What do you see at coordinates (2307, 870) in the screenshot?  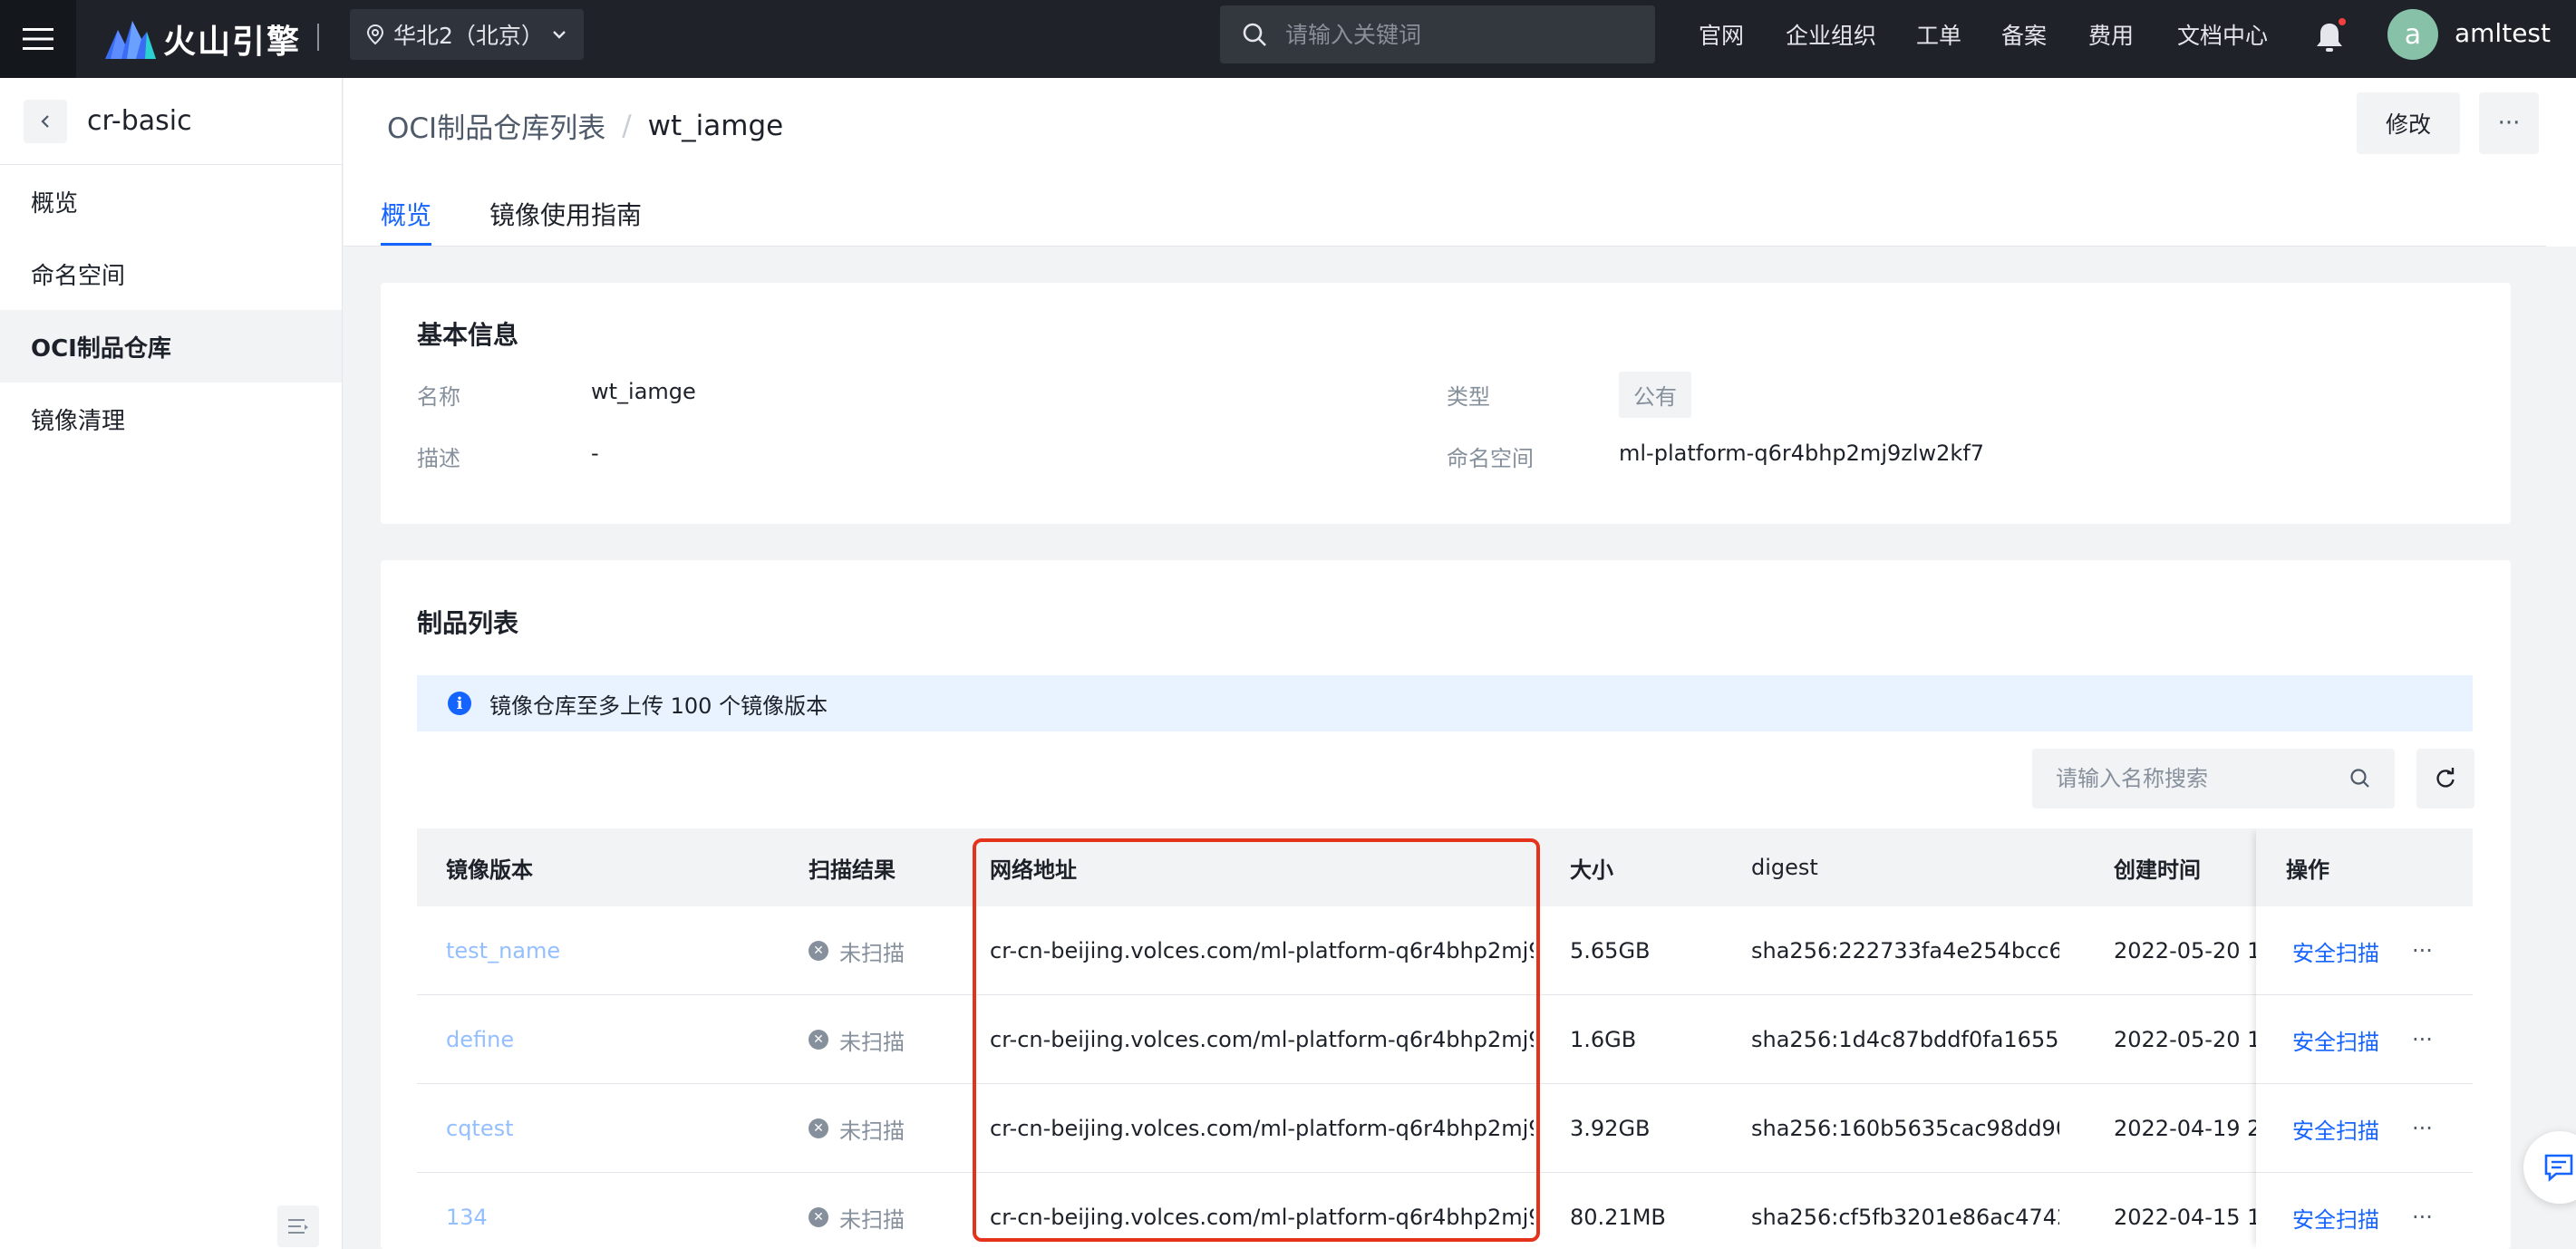 I see `column-header-actions-fixed: 操作` at bounding box center [2307, 870].